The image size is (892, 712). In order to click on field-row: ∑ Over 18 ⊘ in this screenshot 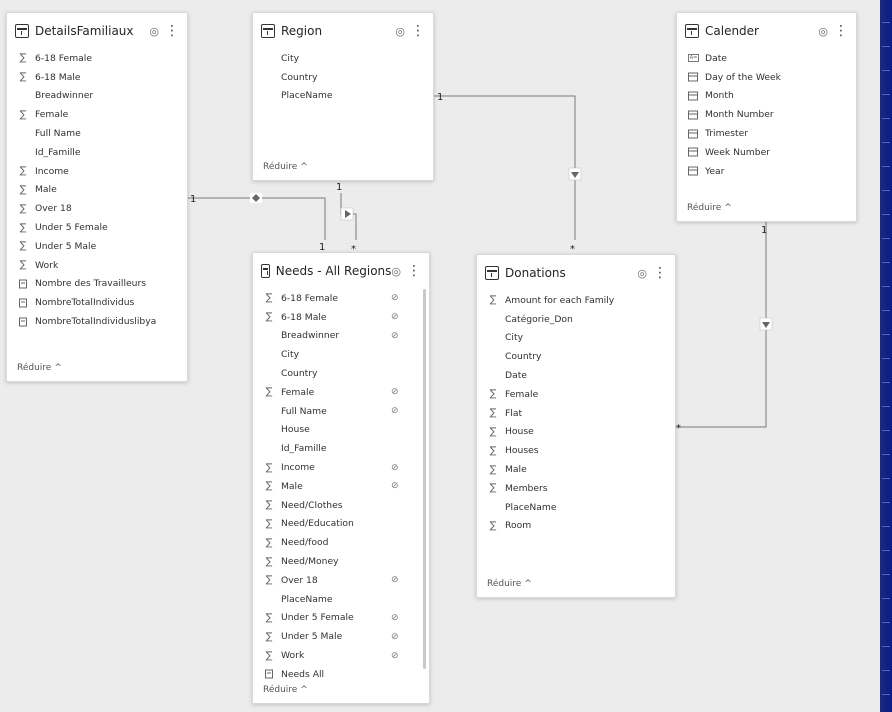, I will do `click(341, 580)`.